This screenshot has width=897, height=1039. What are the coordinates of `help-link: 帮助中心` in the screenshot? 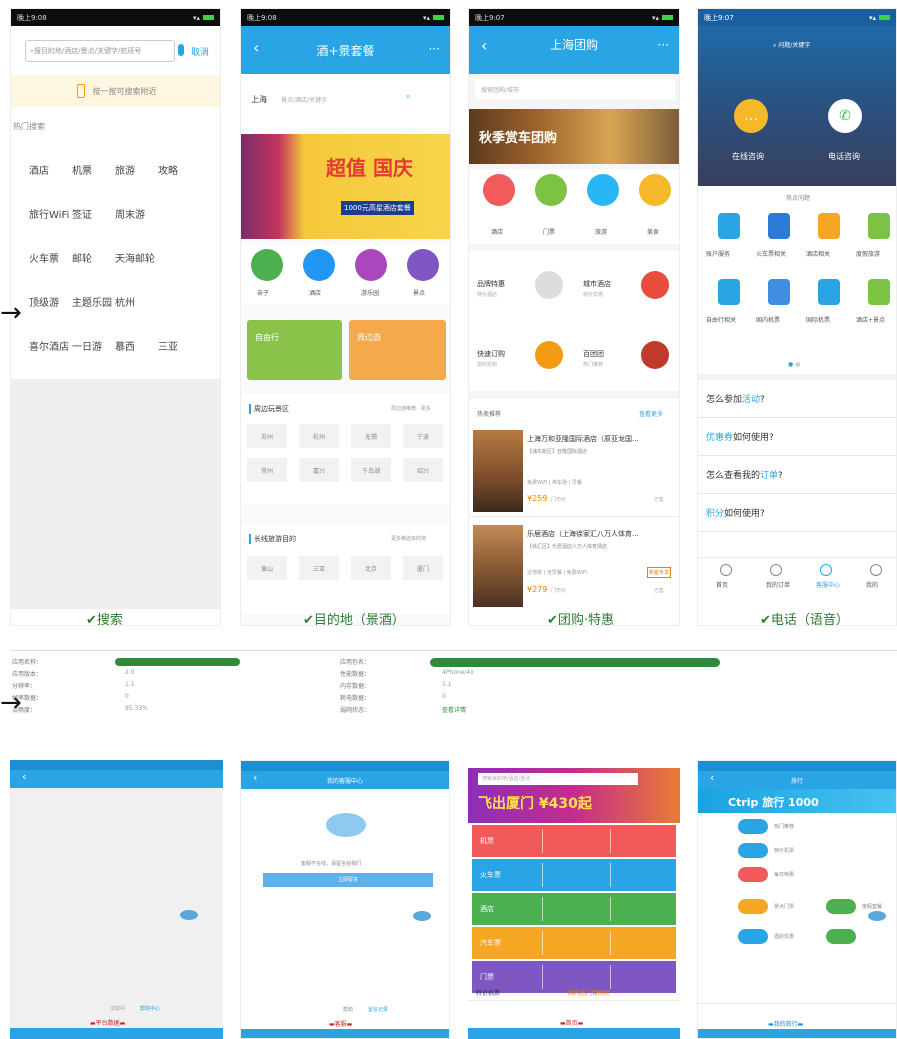 It's located at (150, 1008).